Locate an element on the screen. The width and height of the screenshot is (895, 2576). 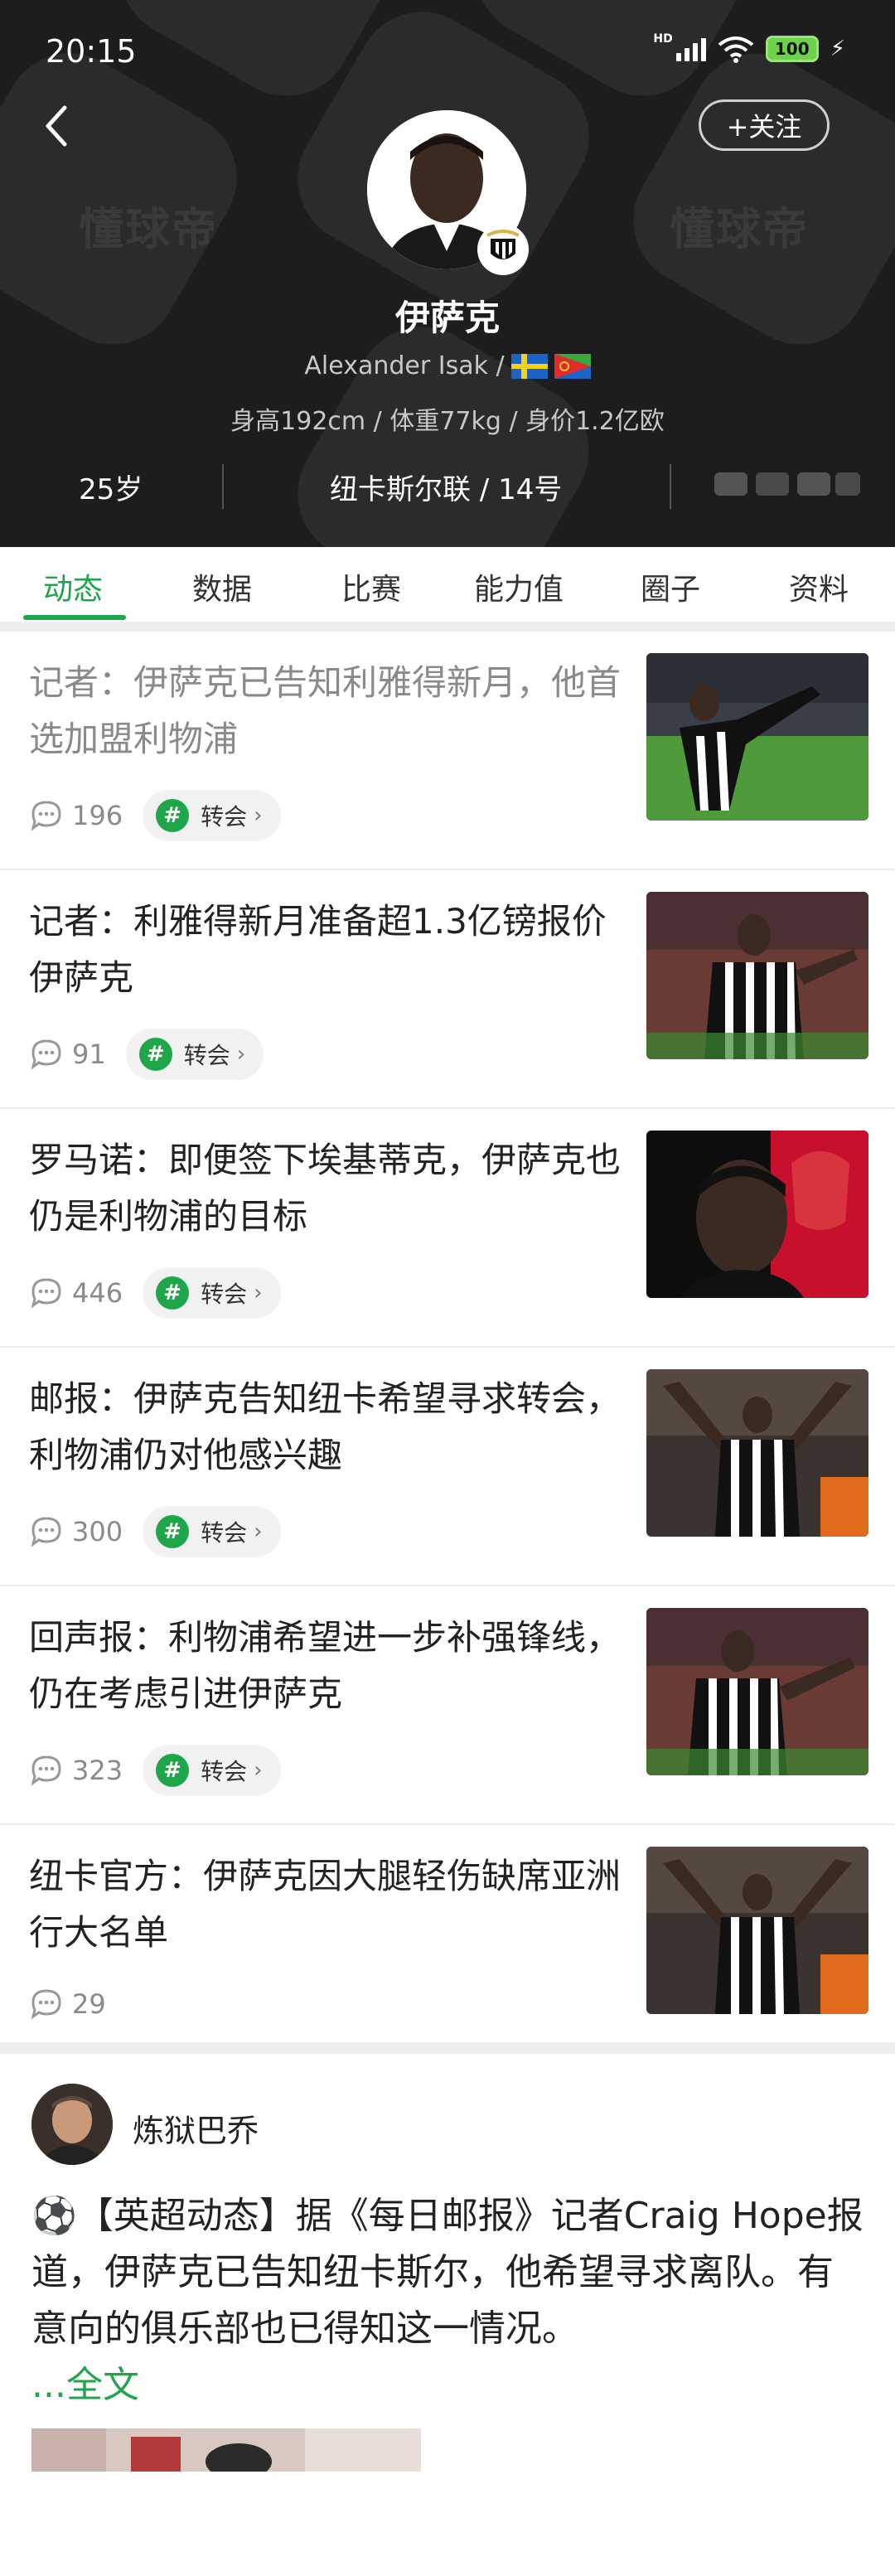
news-meta: 29 is located at coordinates (67, 2004).